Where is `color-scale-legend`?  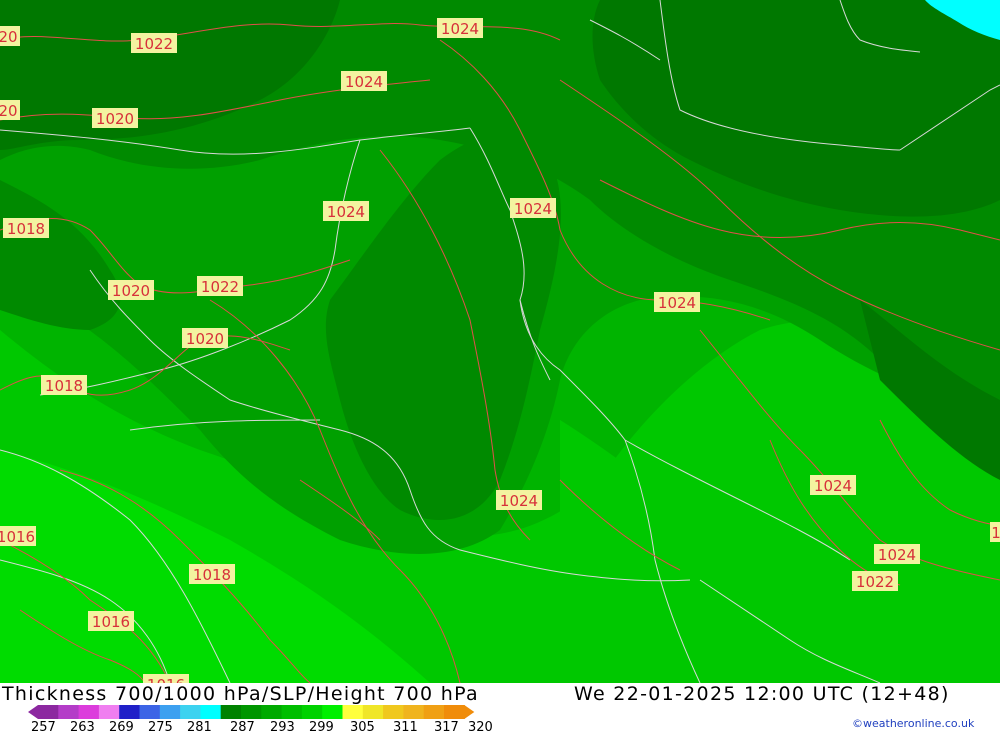 color-scale-legend is located at coordinates (253, 712).